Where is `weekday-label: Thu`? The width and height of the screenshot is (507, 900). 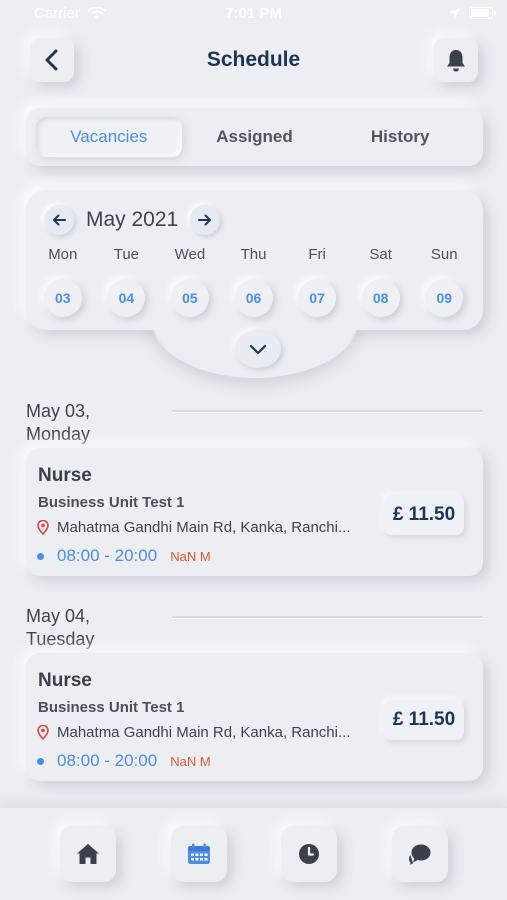 weekday-label: Thu is located at coordinates (253, 254).